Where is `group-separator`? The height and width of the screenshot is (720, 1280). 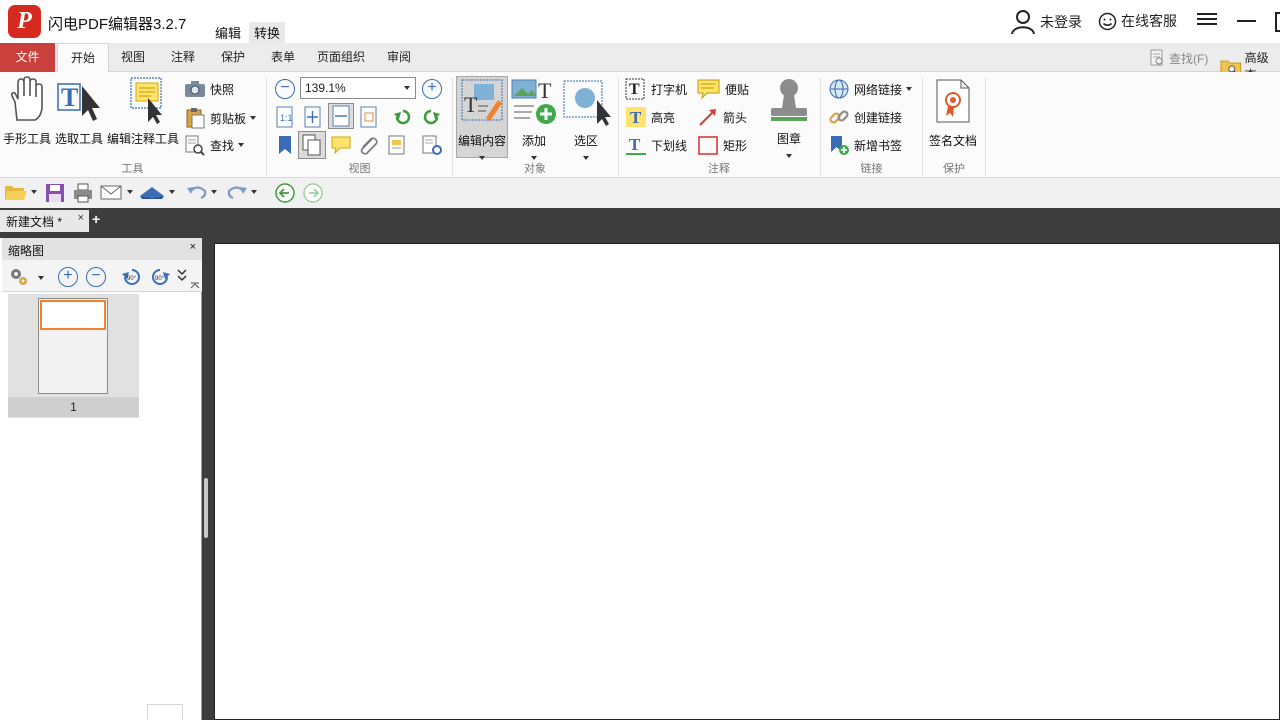 group-separator is located at coordinates (985, 127).